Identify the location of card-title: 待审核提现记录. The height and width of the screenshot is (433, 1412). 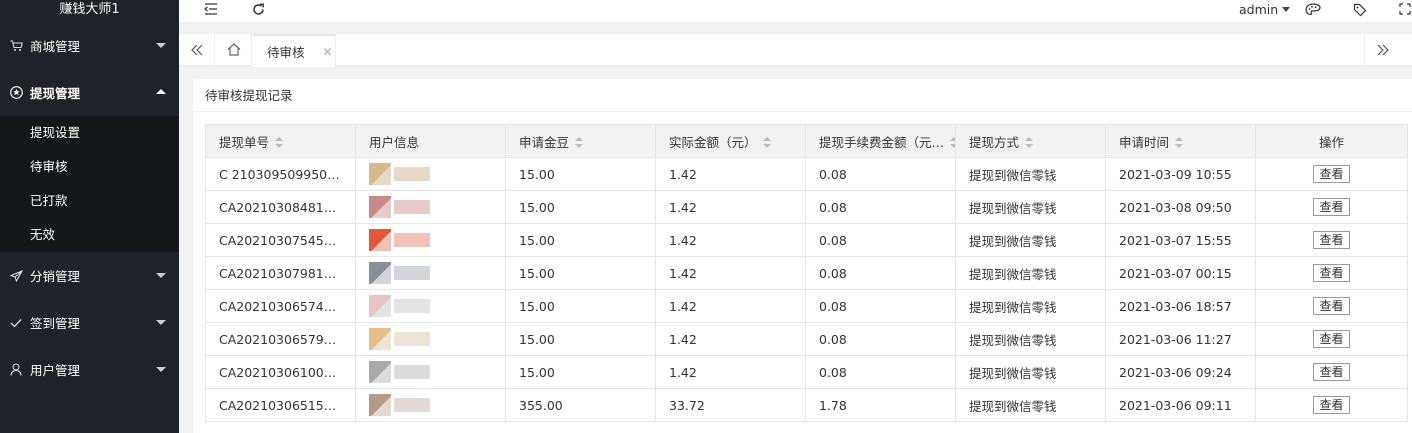
(802, 95).